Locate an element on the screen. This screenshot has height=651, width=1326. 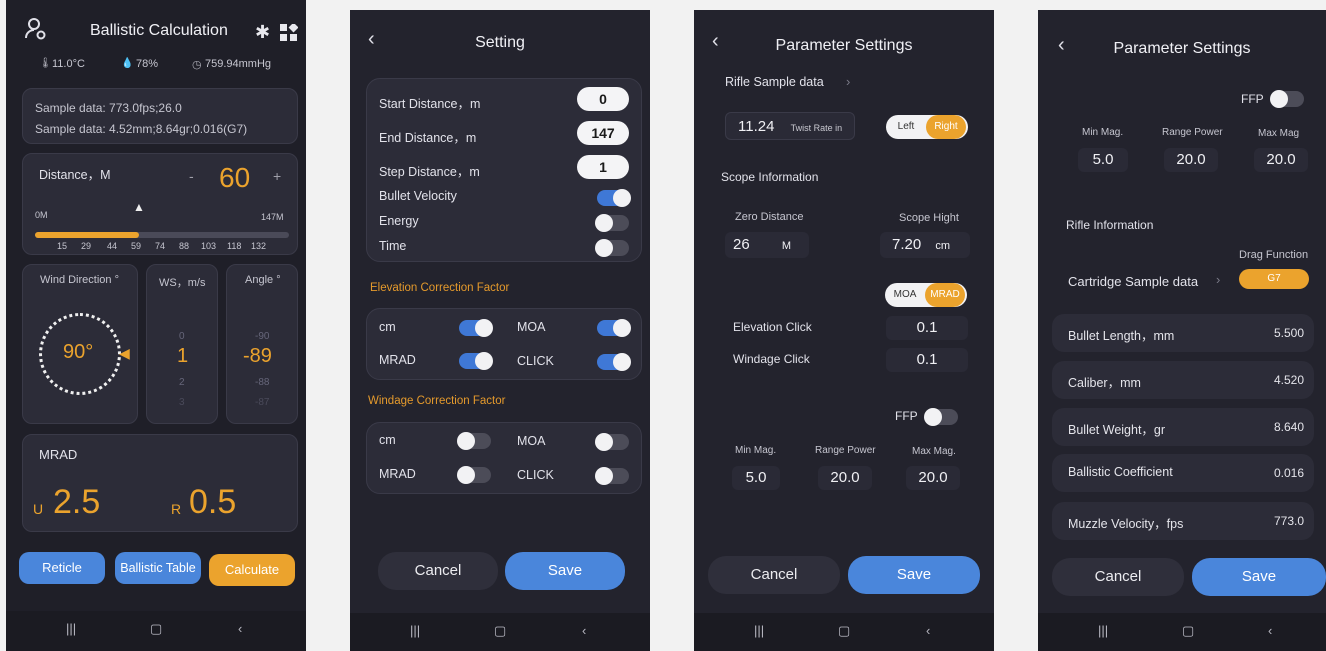
grid-icon is located at coordinates (289, 32).